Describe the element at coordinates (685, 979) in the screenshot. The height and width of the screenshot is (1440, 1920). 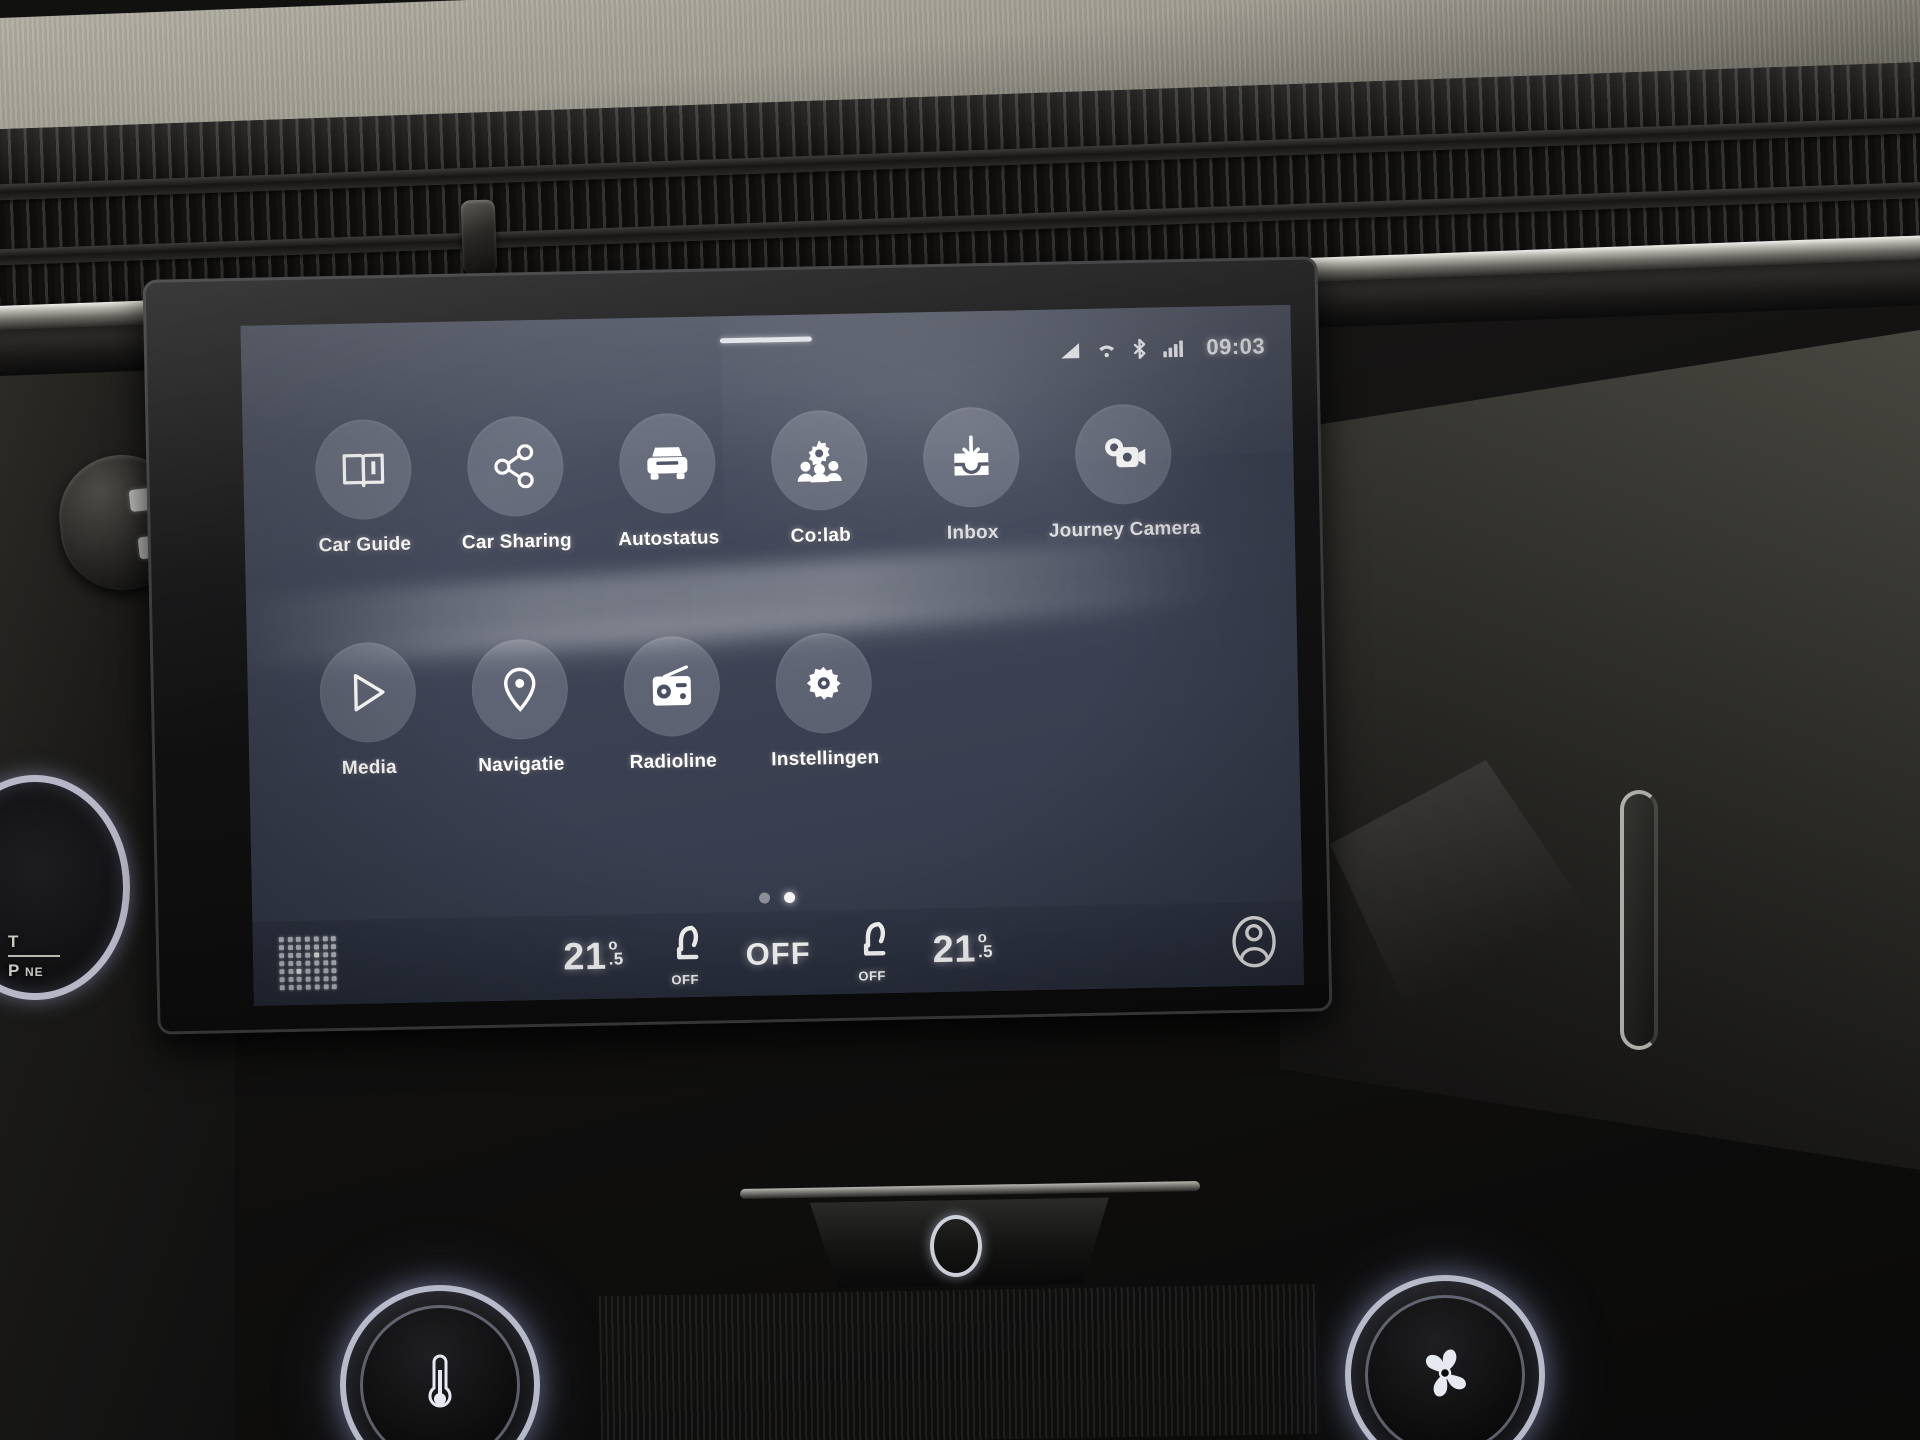
I see `driver-seat-state: OFF` at that location.